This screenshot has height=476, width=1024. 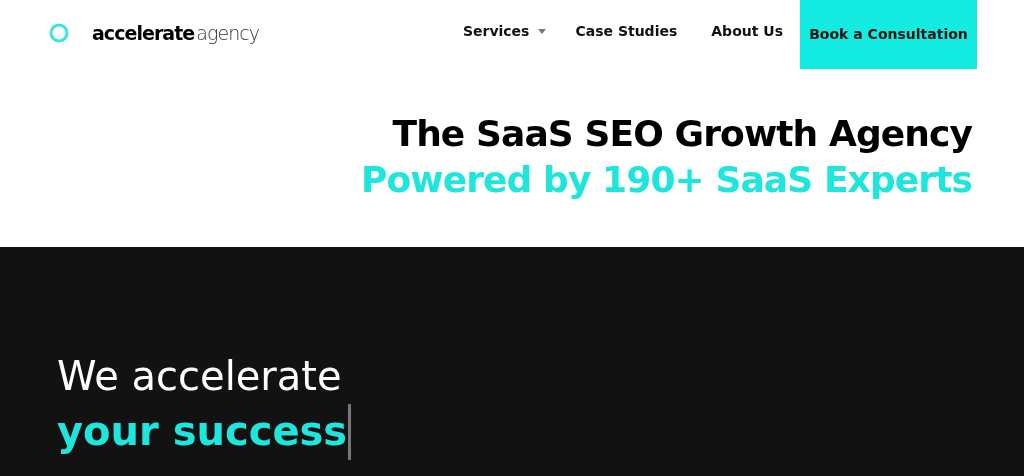 I want to click on nav-link: Case Studies, so click(x=626, y=31).